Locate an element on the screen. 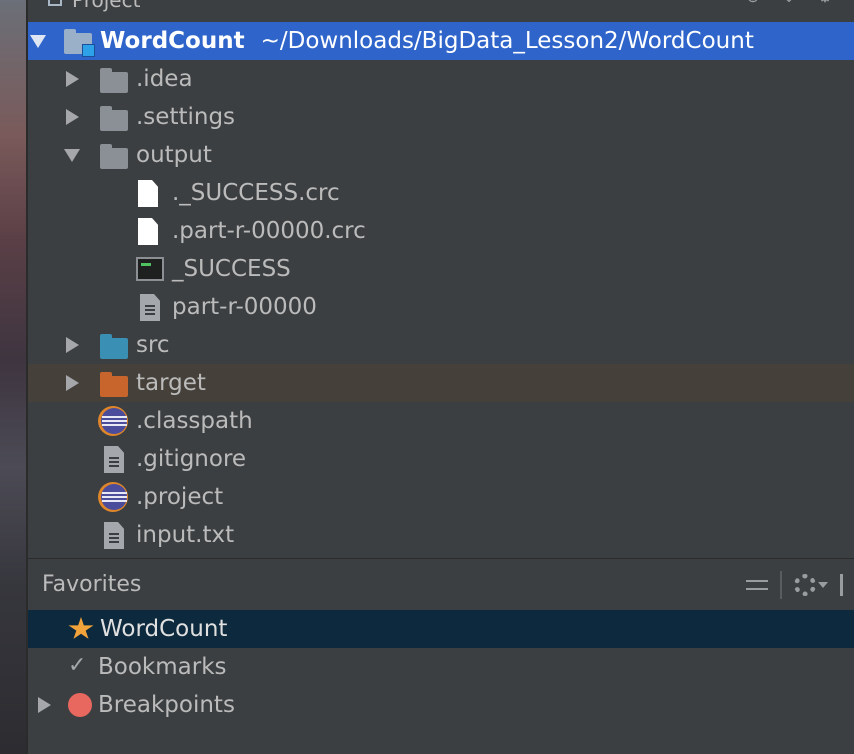 Image resolution: width=854 pixels, height=754 pixels. favorites-item-breakpoints: Breakpoints is located at coordinates (441, 705).